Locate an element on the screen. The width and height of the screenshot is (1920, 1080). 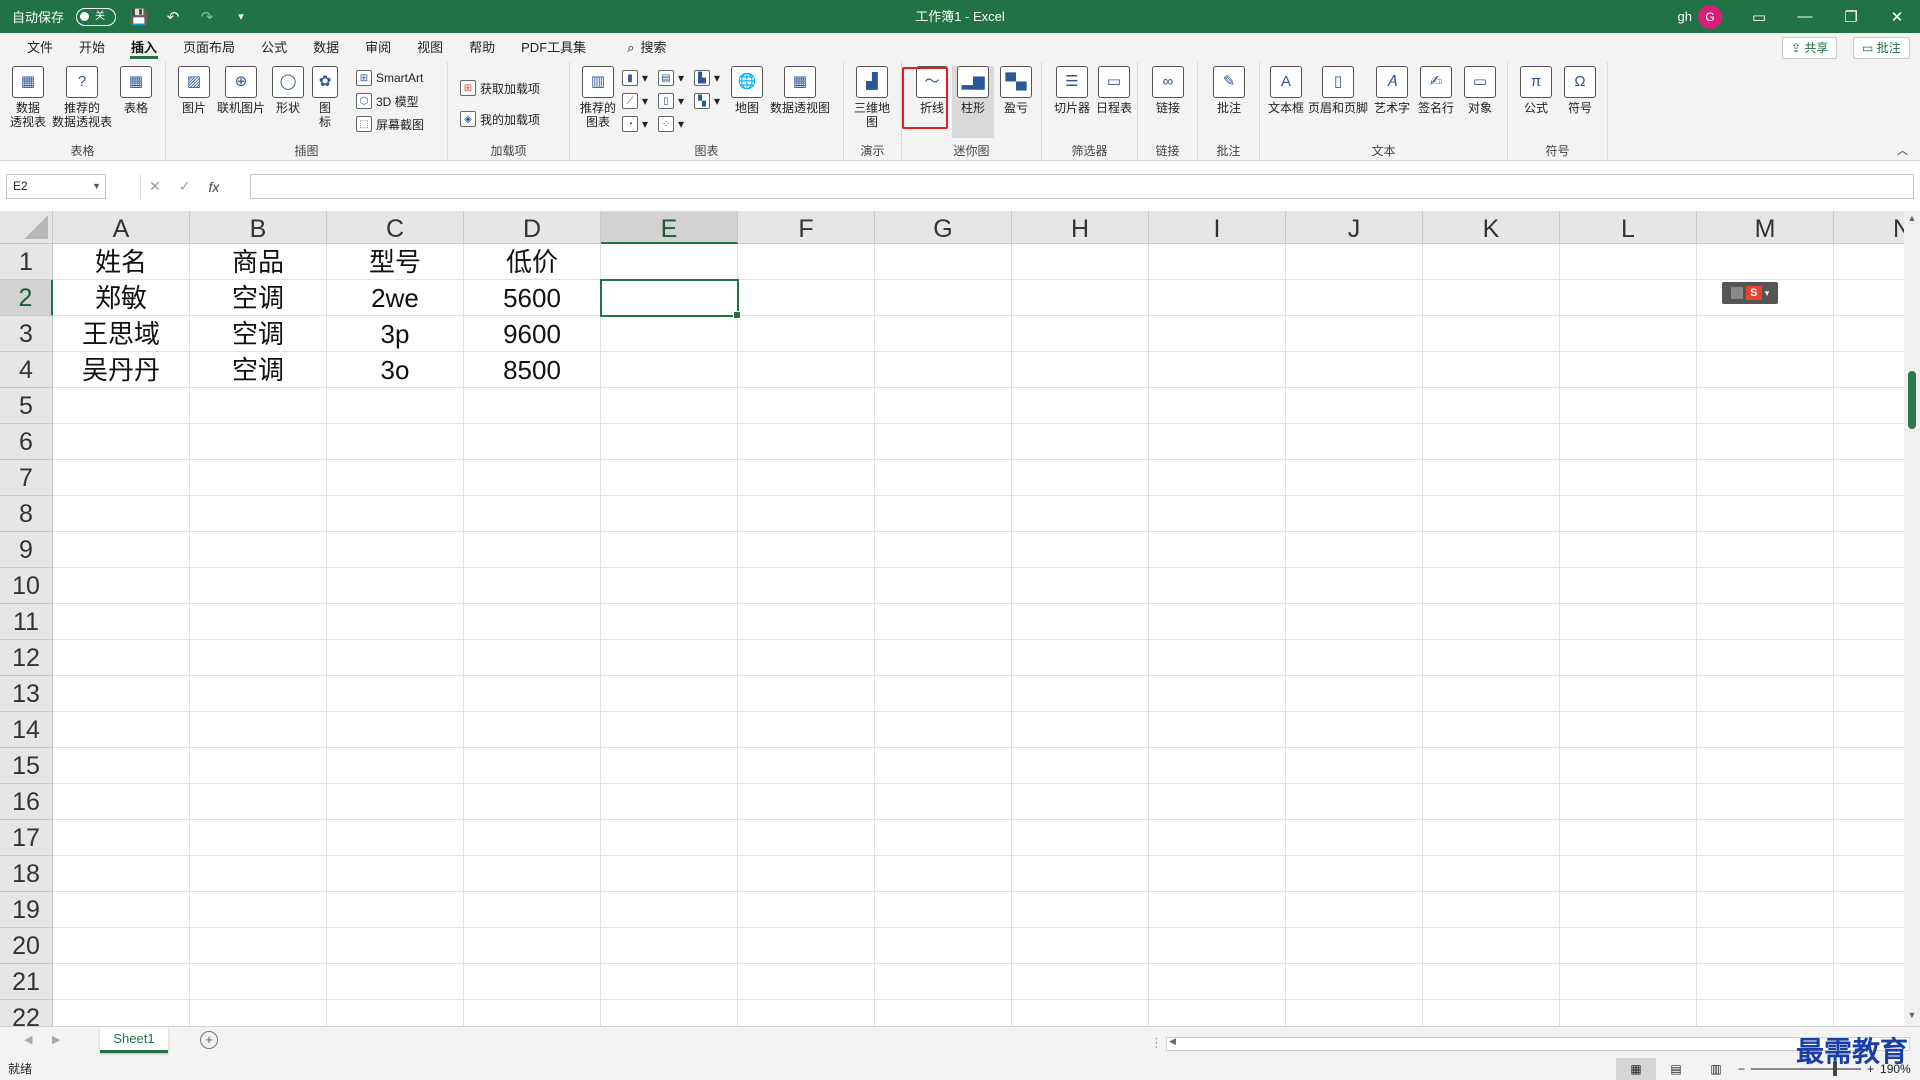
cell-l2 is located at coordinates (1628, 298).